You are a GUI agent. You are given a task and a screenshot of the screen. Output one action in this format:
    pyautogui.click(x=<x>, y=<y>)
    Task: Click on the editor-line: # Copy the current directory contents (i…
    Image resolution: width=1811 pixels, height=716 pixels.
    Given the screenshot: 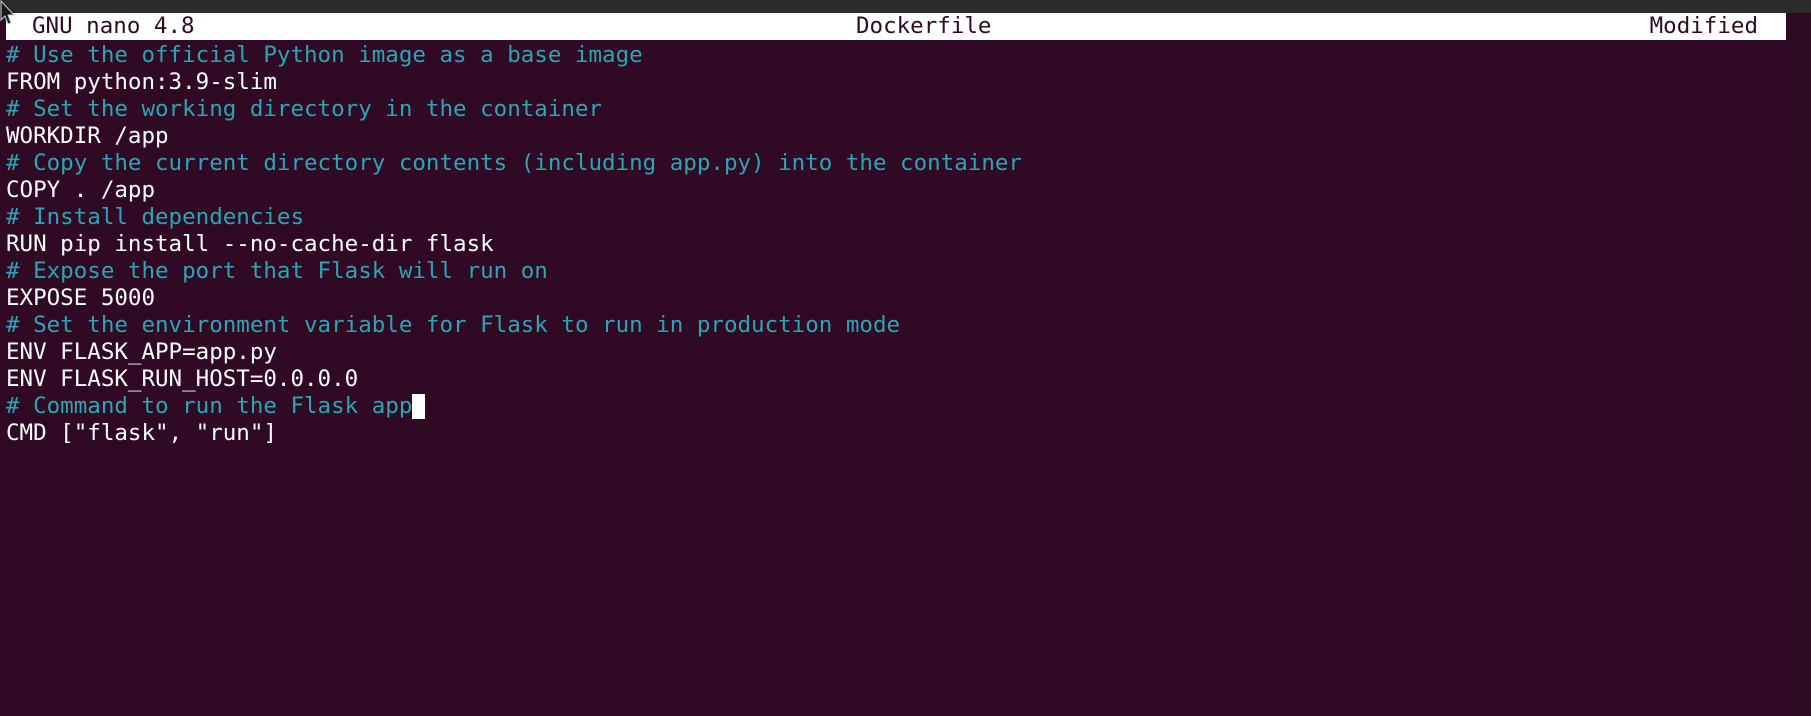 What is the action you would take?
    pyautogui.click(x=514, y=163)
    